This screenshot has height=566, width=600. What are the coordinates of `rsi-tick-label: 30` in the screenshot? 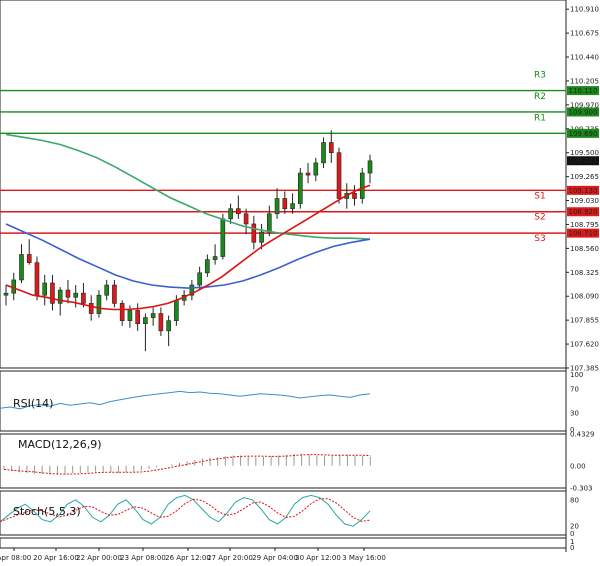 It's located at (574, 414).